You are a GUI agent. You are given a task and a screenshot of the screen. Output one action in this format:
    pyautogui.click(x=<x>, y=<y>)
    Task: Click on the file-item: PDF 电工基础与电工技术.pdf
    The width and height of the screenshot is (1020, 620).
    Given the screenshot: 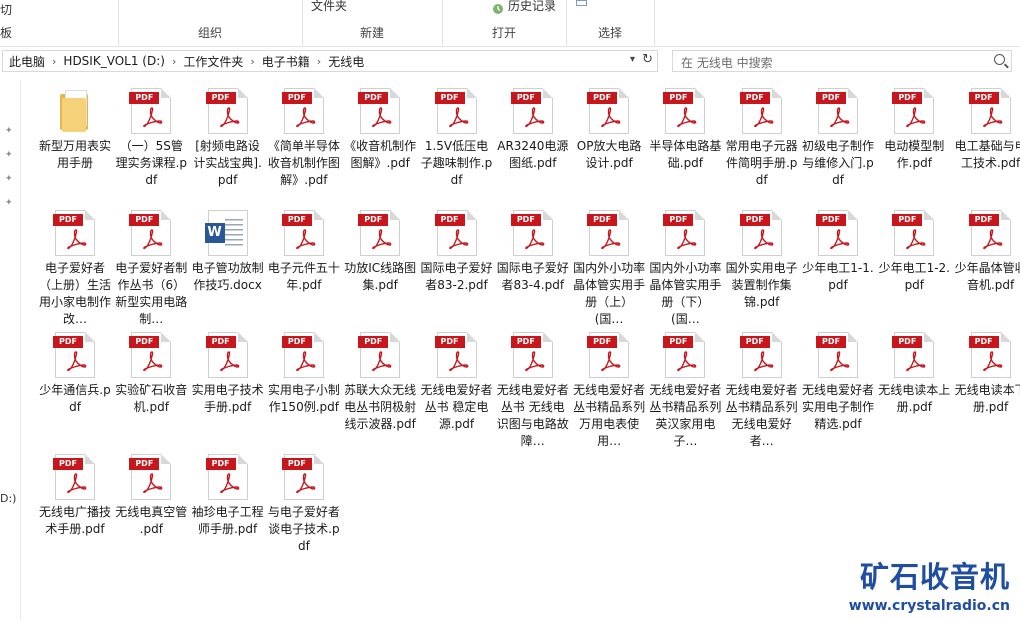 What is the action you would take?
    pyautogui.click(x=987, y=130)
    